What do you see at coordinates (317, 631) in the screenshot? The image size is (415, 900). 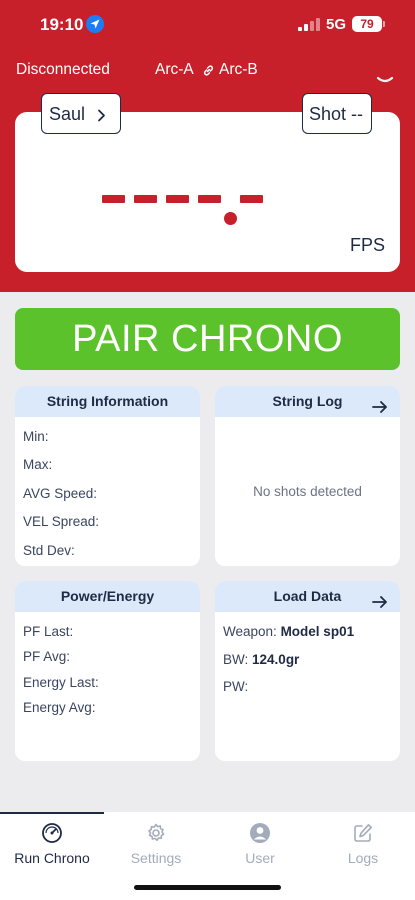 I see `weapon-value: Model sp01` at bounding box center [317, 631].